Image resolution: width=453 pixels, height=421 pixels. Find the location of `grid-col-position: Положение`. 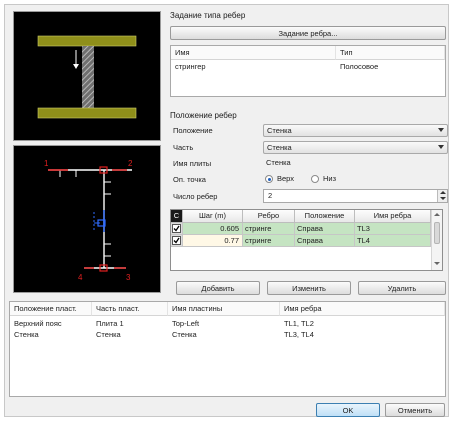

grid-col-position: Положение is located at coordinates (325, 216).